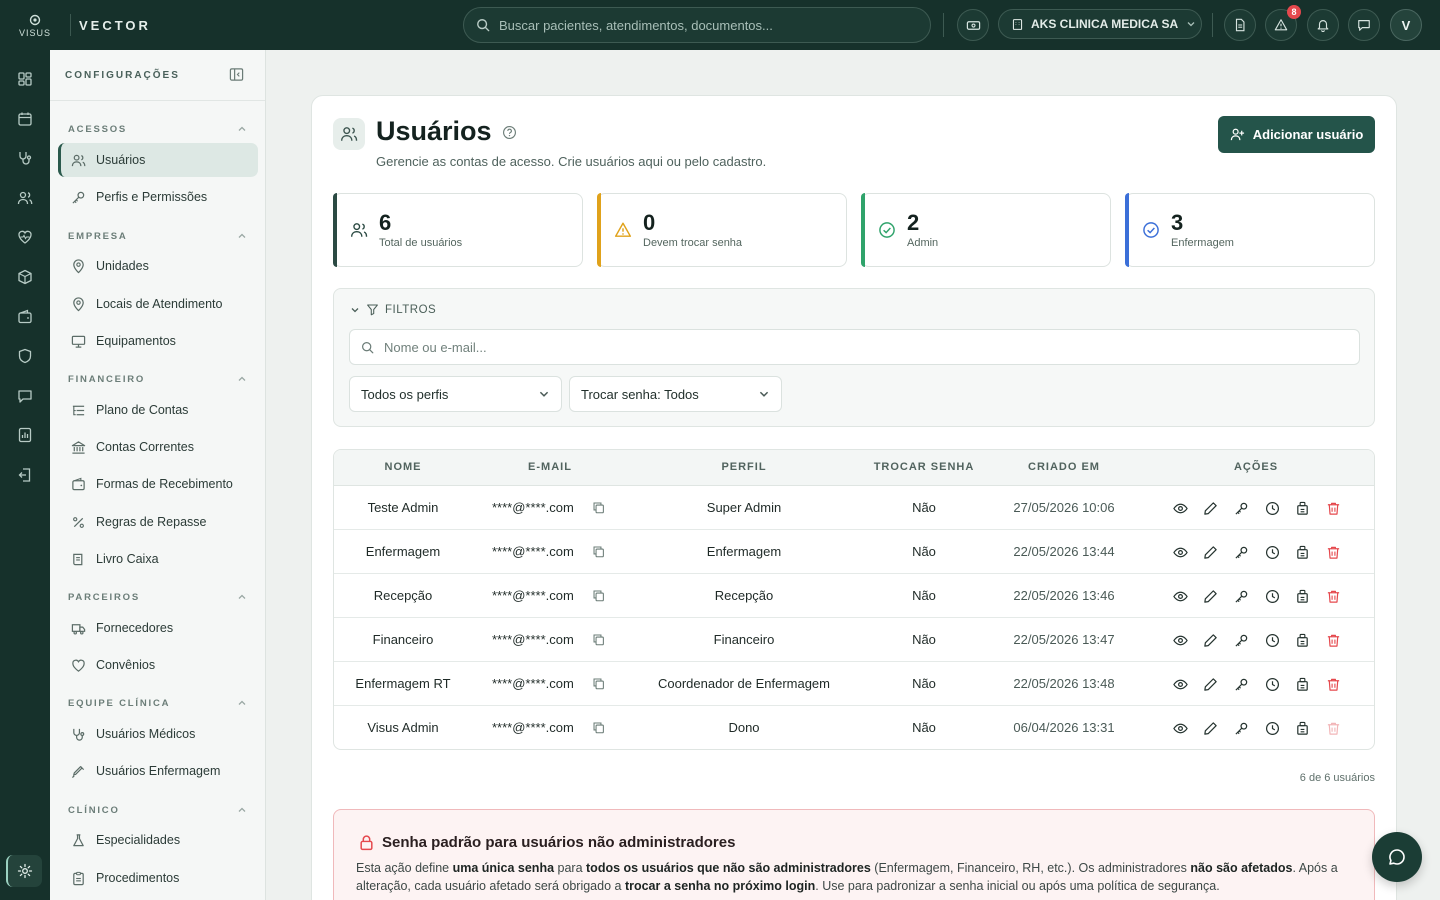 The width and height of the screenshot is (1440, 900). What do you see at coordinates (1406, 25) in the screenshot?
I see `user-avatar: V` at bounding box center [1406, 25].